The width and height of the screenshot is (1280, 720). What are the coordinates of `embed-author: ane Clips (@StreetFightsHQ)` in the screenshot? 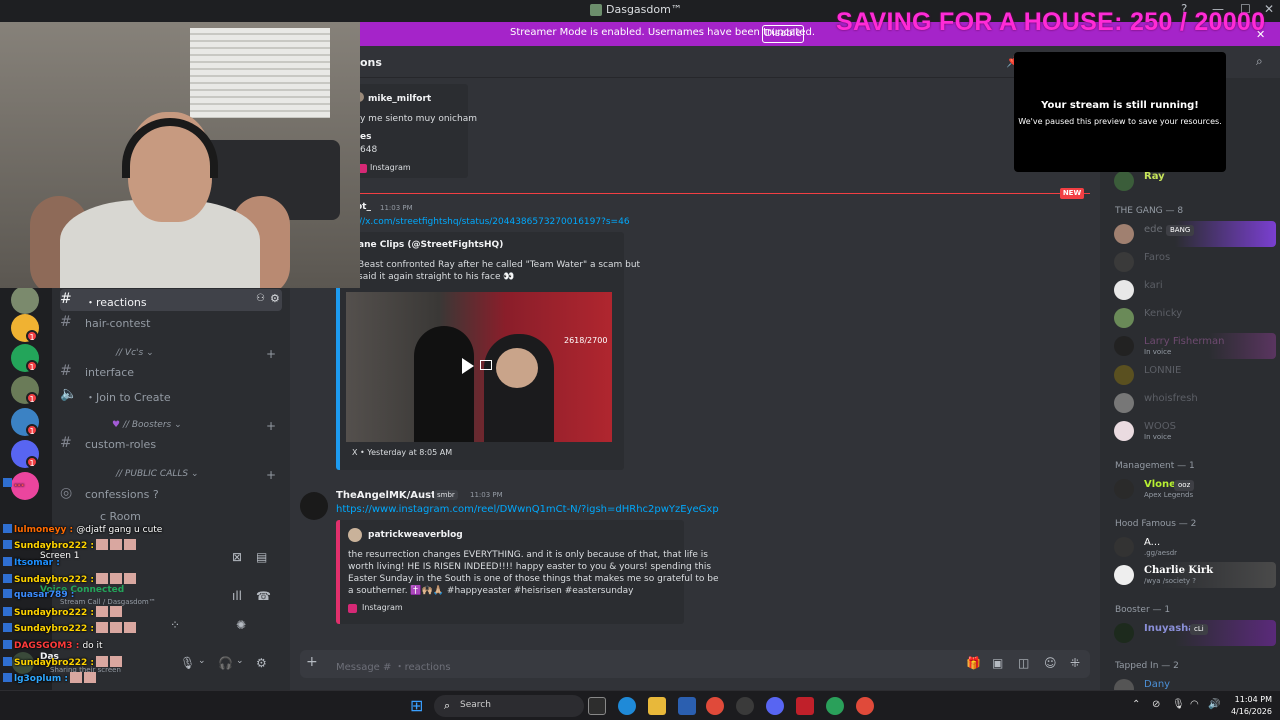 It's located at (430, 245).